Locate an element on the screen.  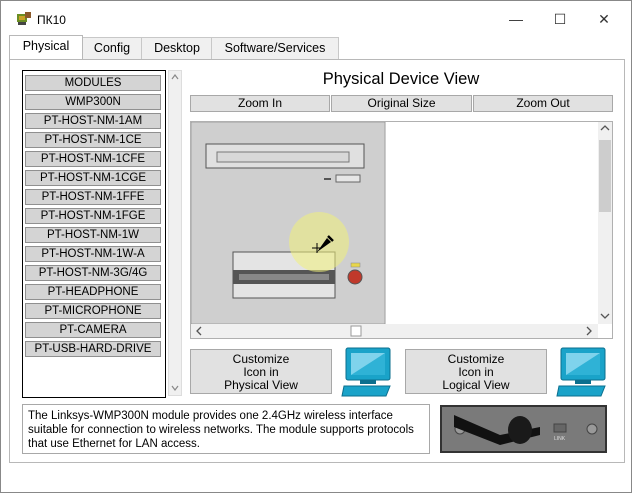
module-item: PT-MICROPHONE is located at coordinates (93, 311).